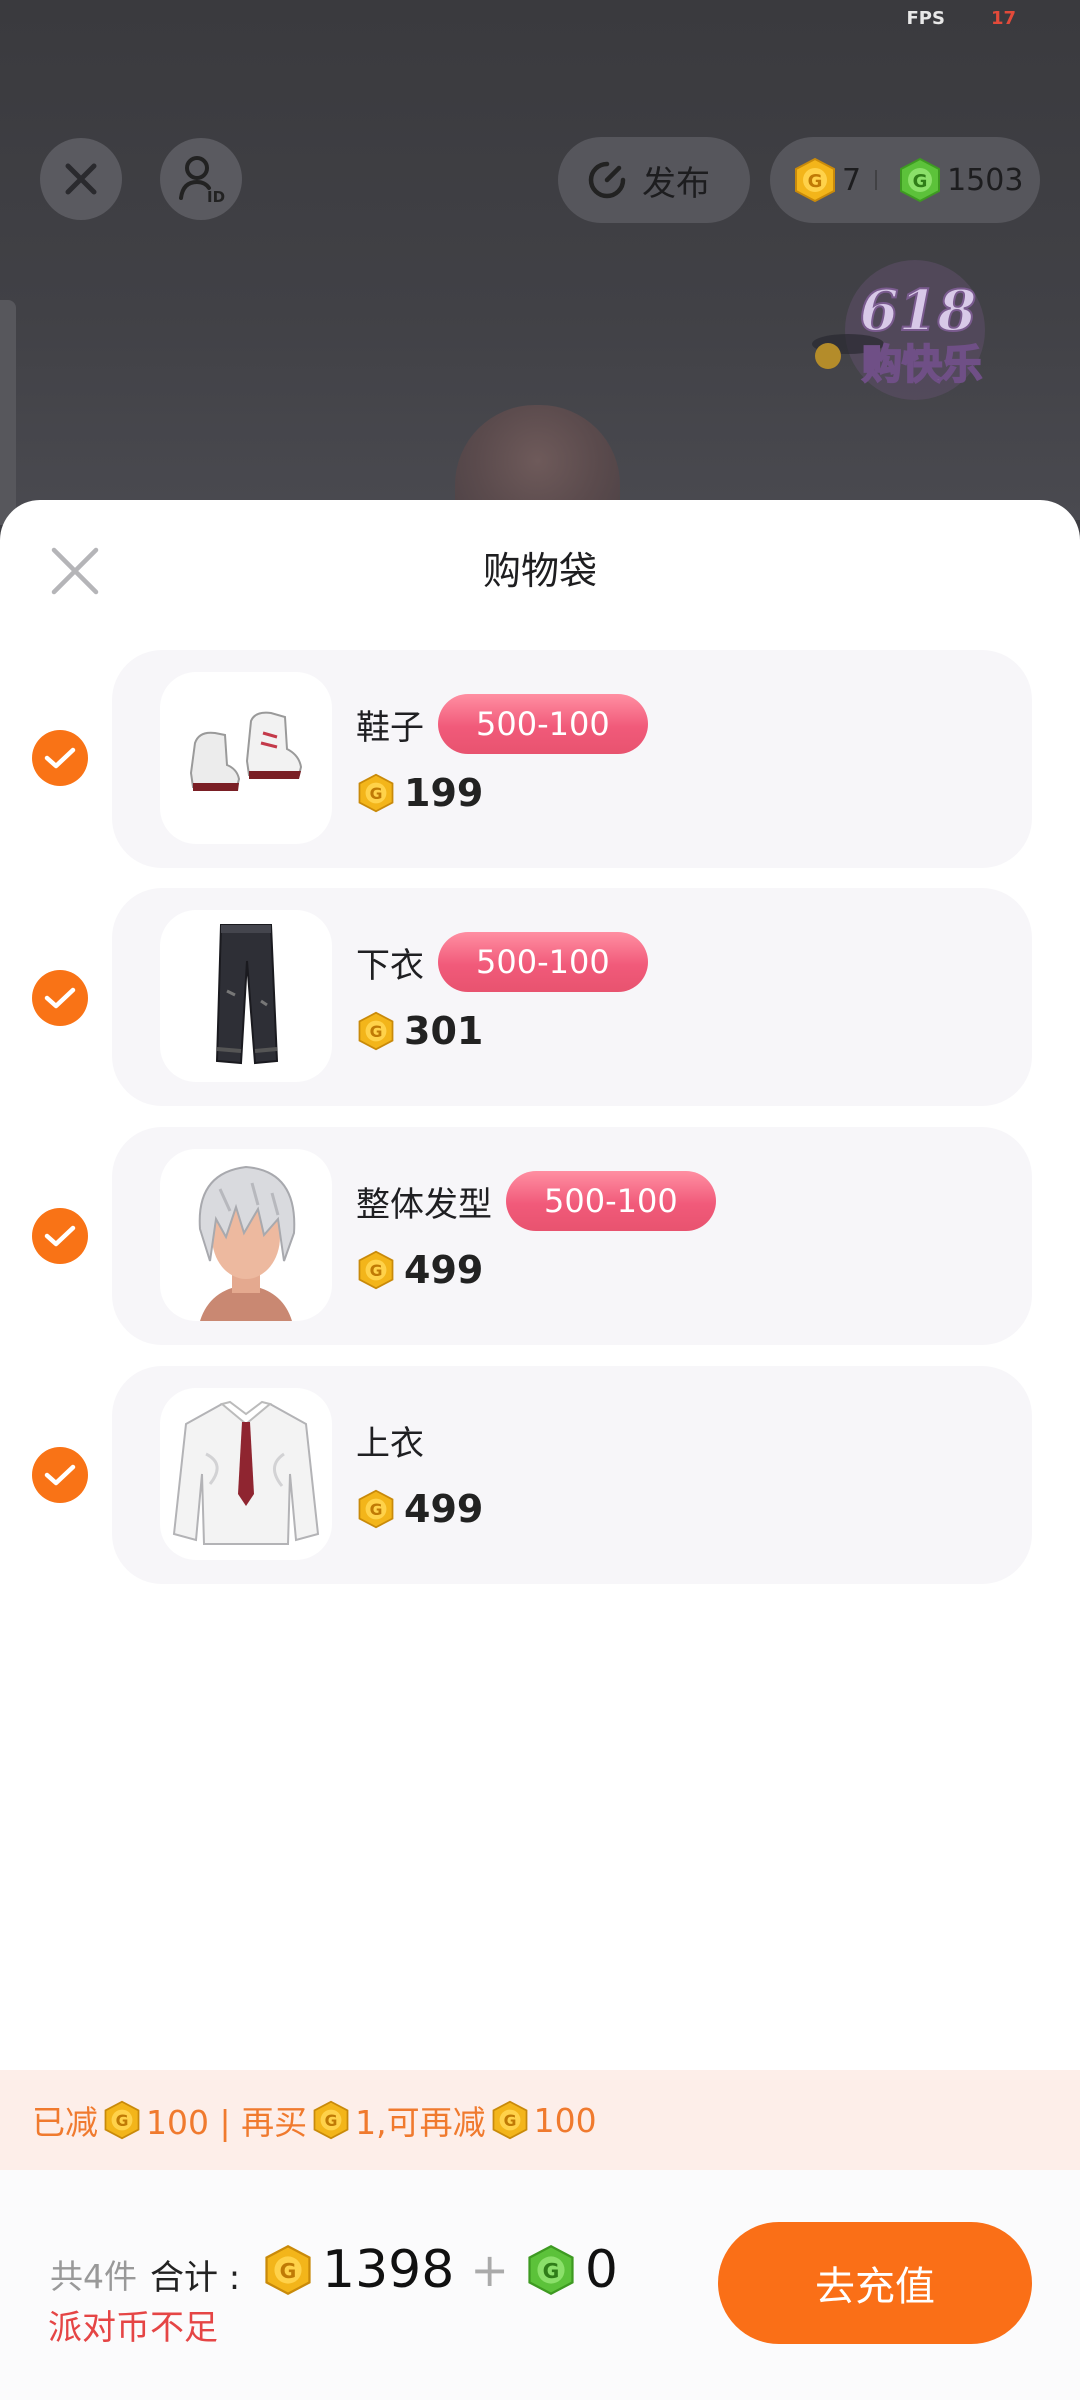  I want to click on total-gold: 1398, so click(388, 2270).